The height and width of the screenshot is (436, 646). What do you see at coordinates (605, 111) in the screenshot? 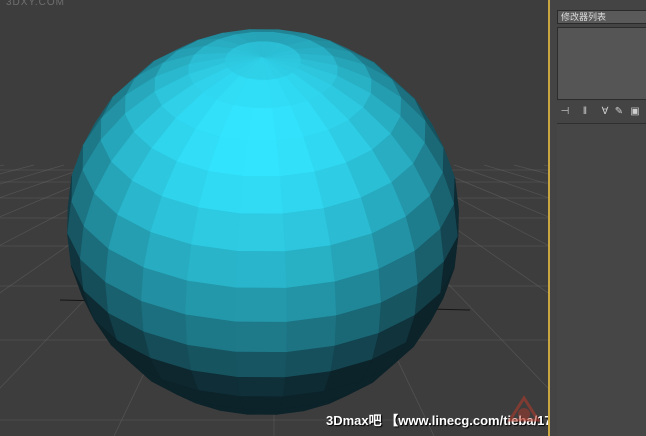
I see `make-unique-icon: ∀` at bounding box center [605, 111].